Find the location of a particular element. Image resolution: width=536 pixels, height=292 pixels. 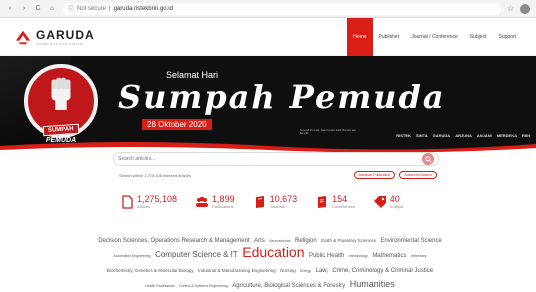

subject-link: Control & Systems Engineering is located at coordinates (203, 286).